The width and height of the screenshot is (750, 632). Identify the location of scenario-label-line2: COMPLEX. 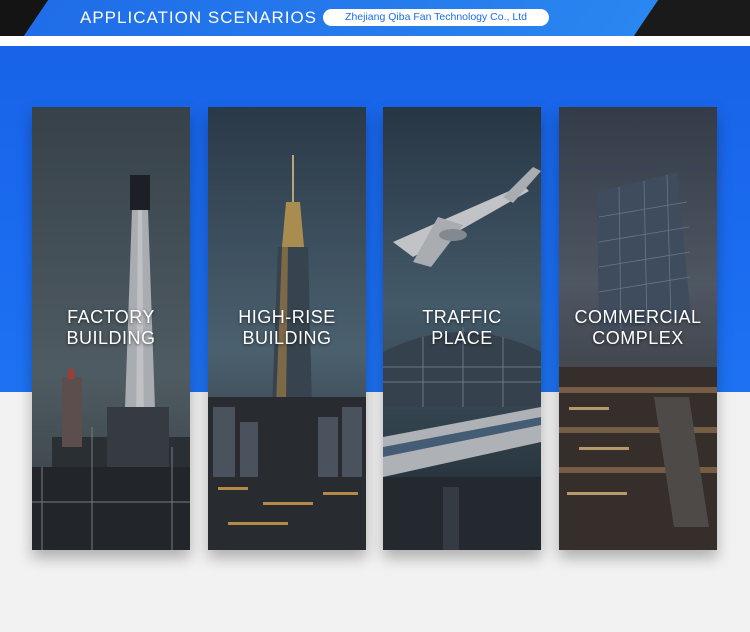
(638, 338).